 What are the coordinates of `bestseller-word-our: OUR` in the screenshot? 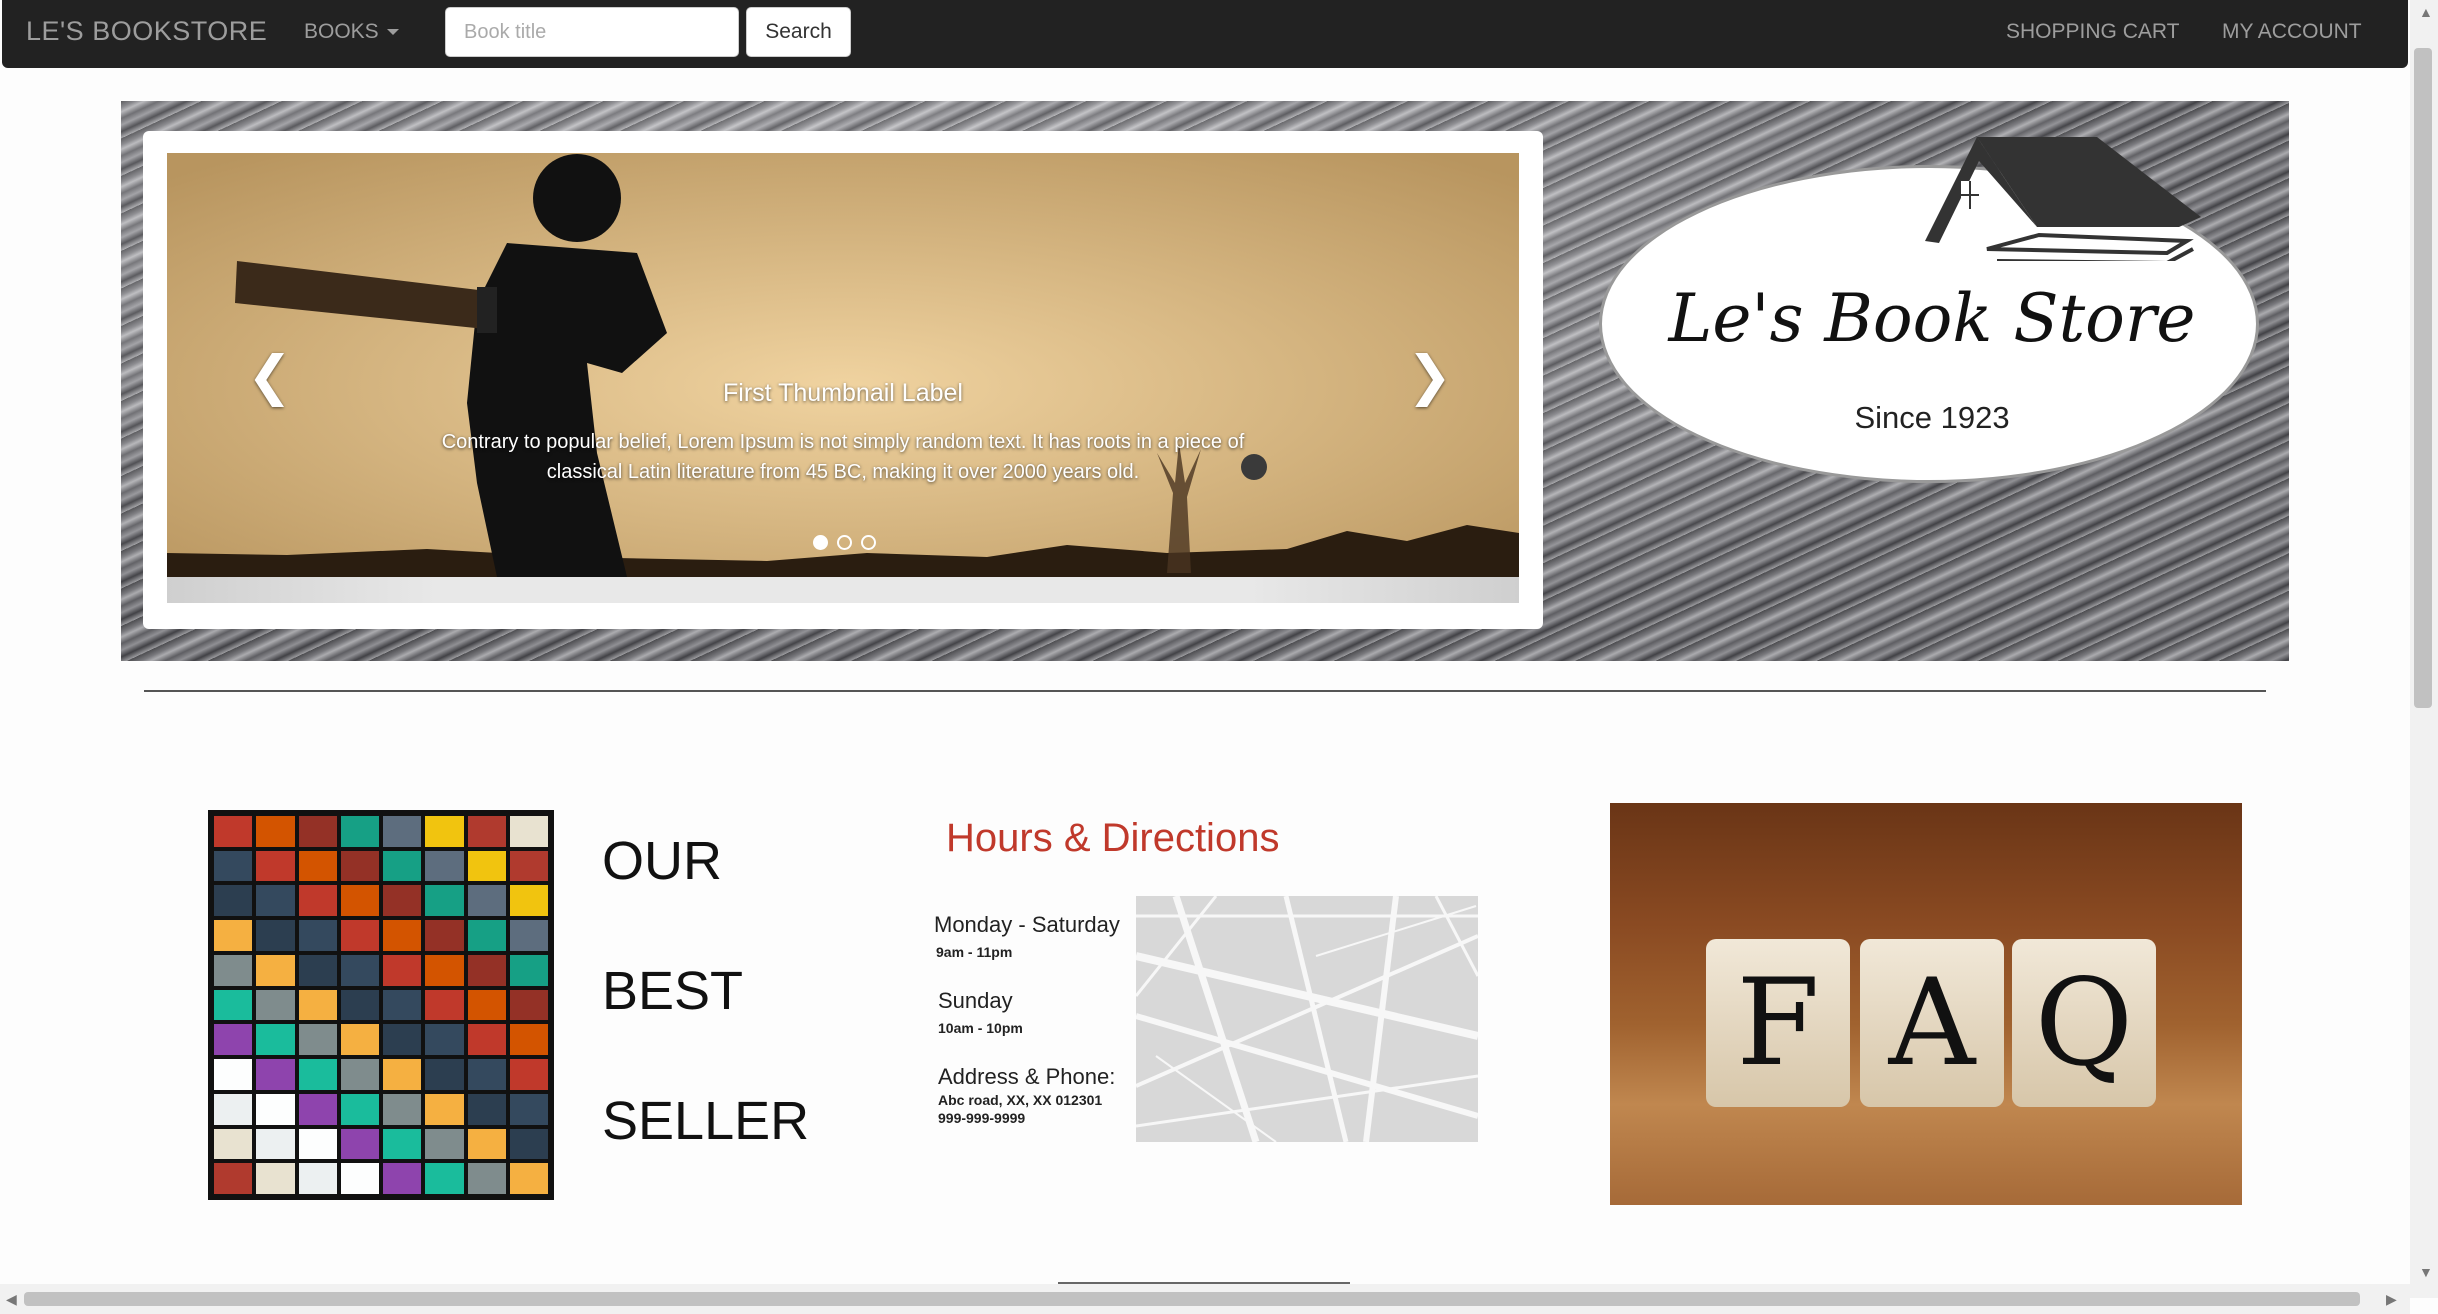 It's located at (662, 861).